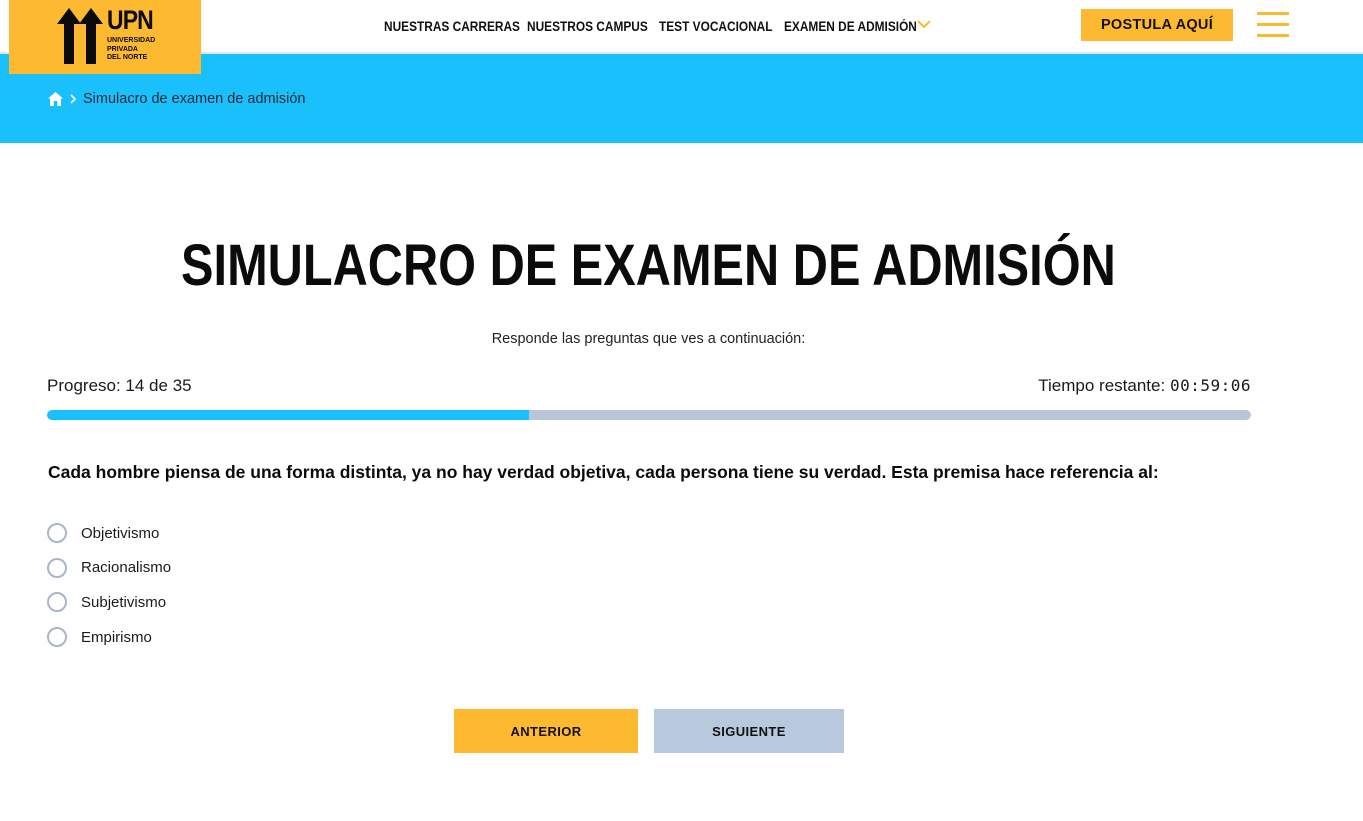 The image size is (1363, 821). What do you see at coordinates (1102, 385) in the screenshot?
I see `time-remaining-label: Tiempo restante:` at bounding box center [1102, 385].